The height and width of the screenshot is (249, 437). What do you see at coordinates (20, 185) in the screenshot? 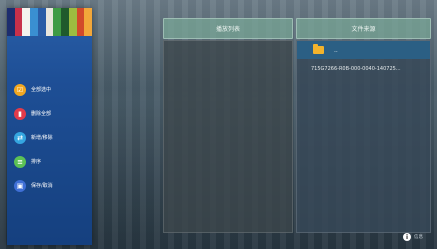
I see `save-icon: ▣` at bounding box center [20, 185].